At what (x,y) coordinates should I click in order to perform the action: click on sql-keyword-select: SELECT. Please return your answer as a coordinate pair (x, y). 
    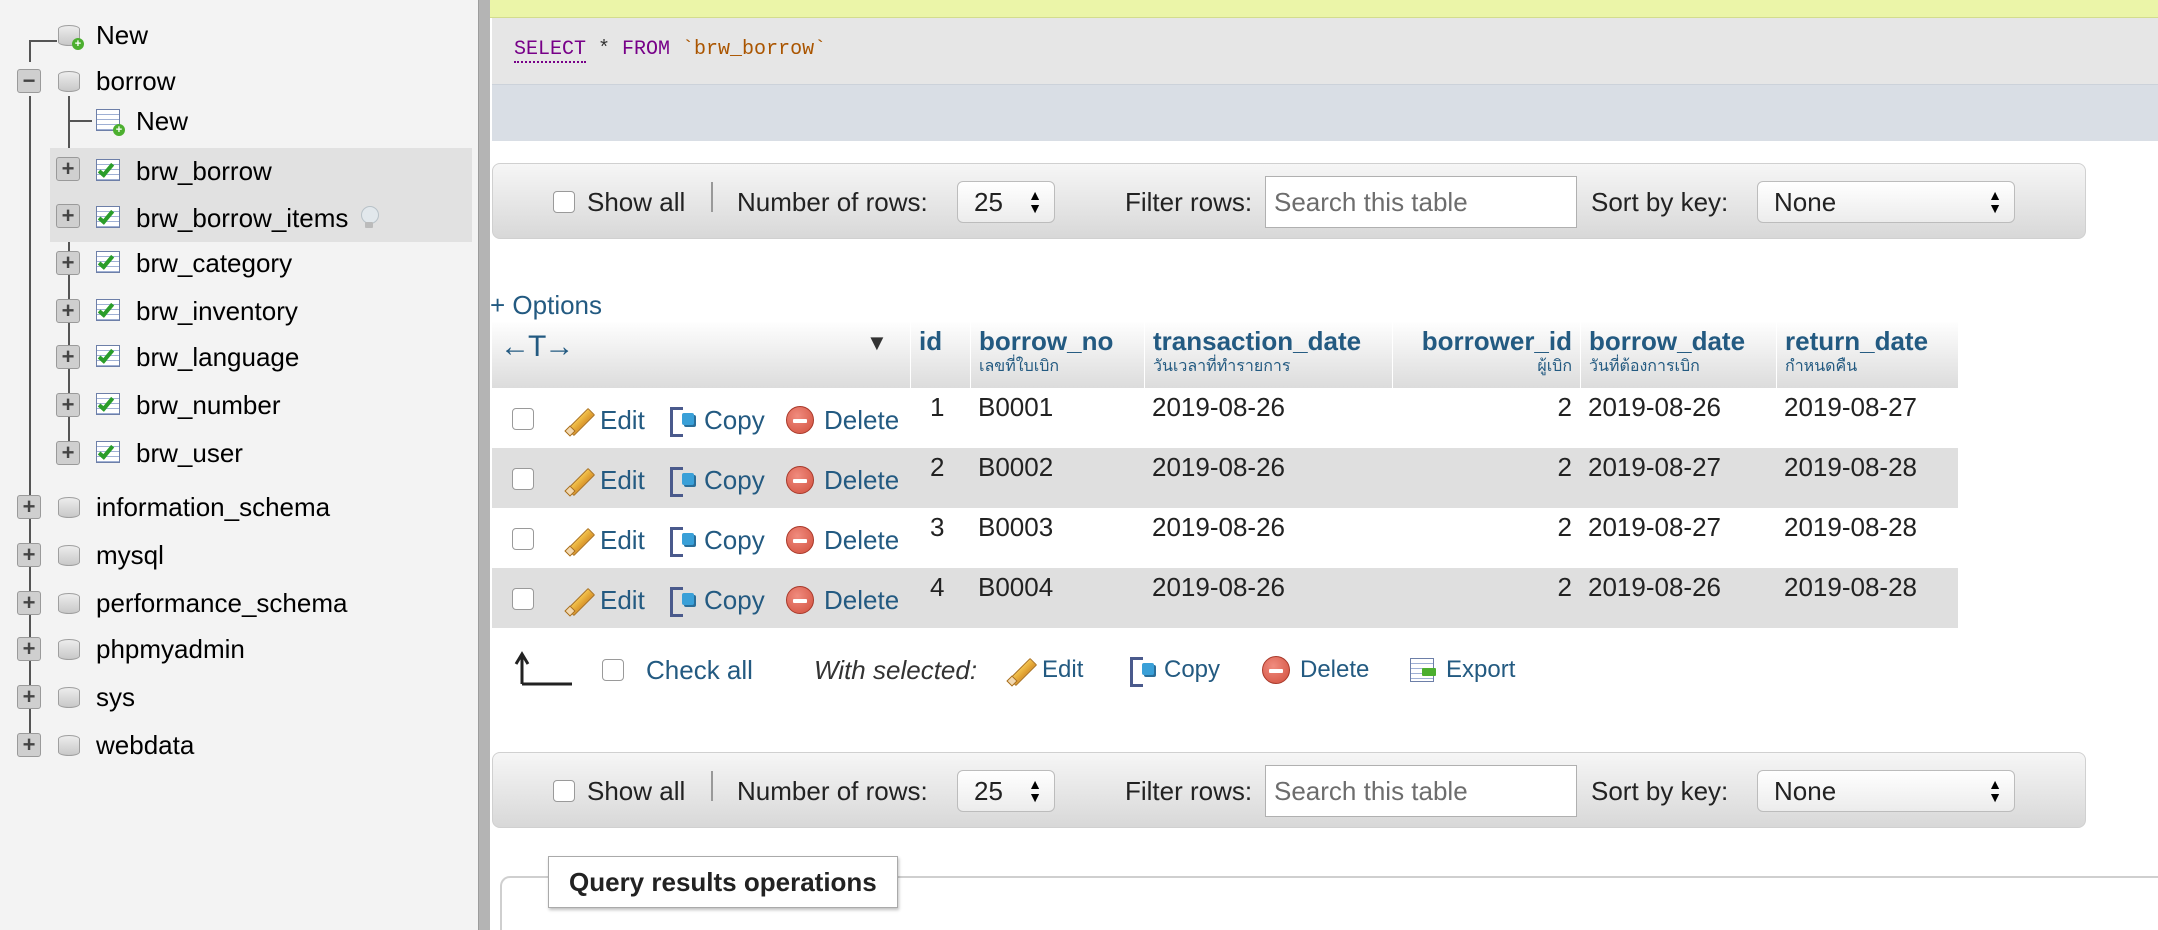
    Looking at the image, I should click on (550, 50).